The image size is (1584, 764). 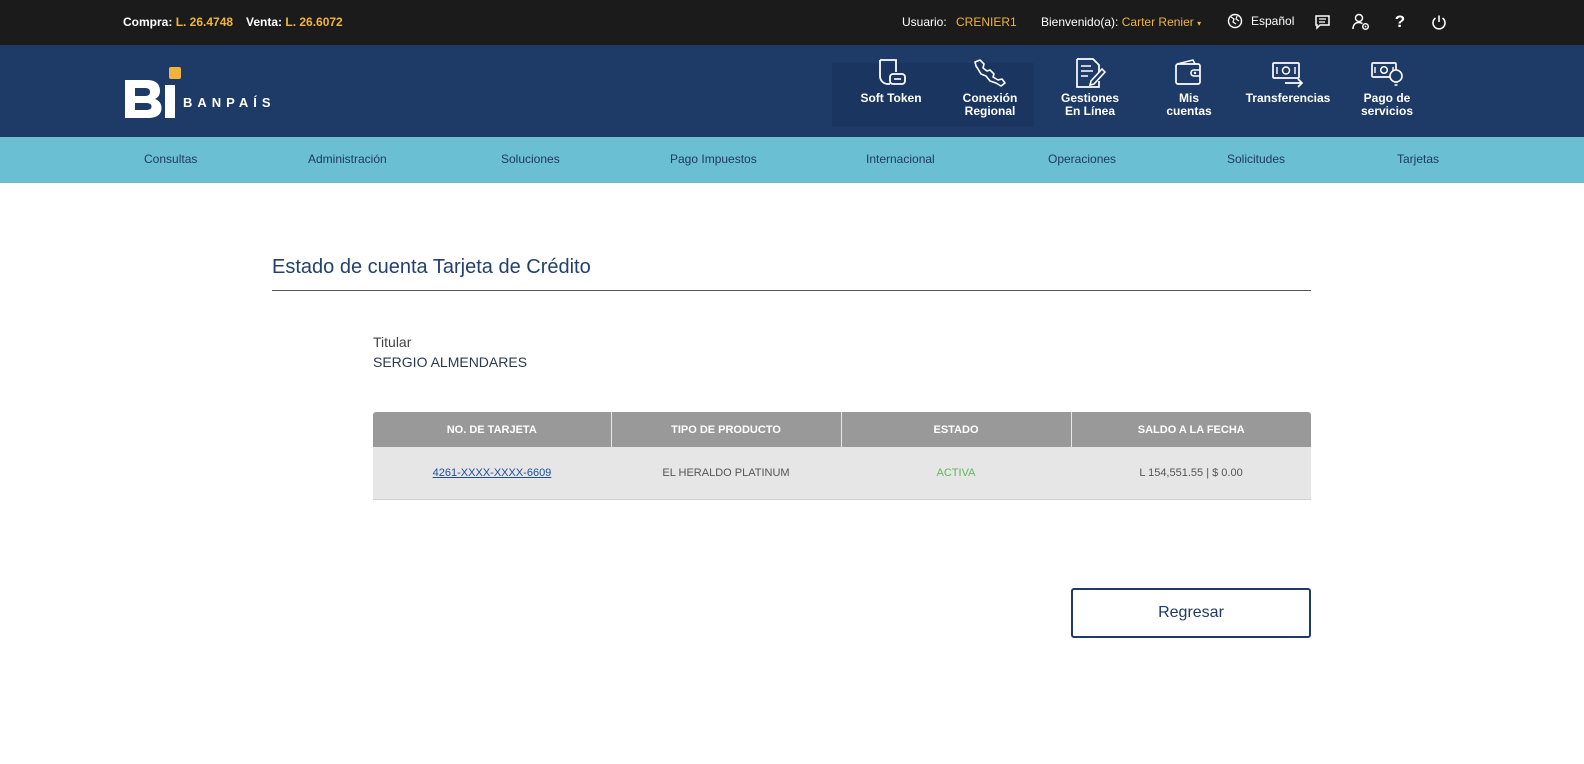 What do you see at coordinates (392, 342) in the screenshot?
I see `holder-label: Titular` at bounding box center [392, 342].